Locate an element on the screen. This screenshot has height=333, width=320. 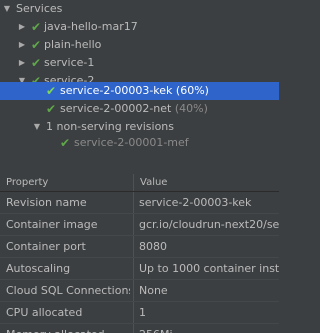
tree-item-java-hello-mar17: ▶ ✔ java-hello-mar17 is located at coordinates (139, 27).